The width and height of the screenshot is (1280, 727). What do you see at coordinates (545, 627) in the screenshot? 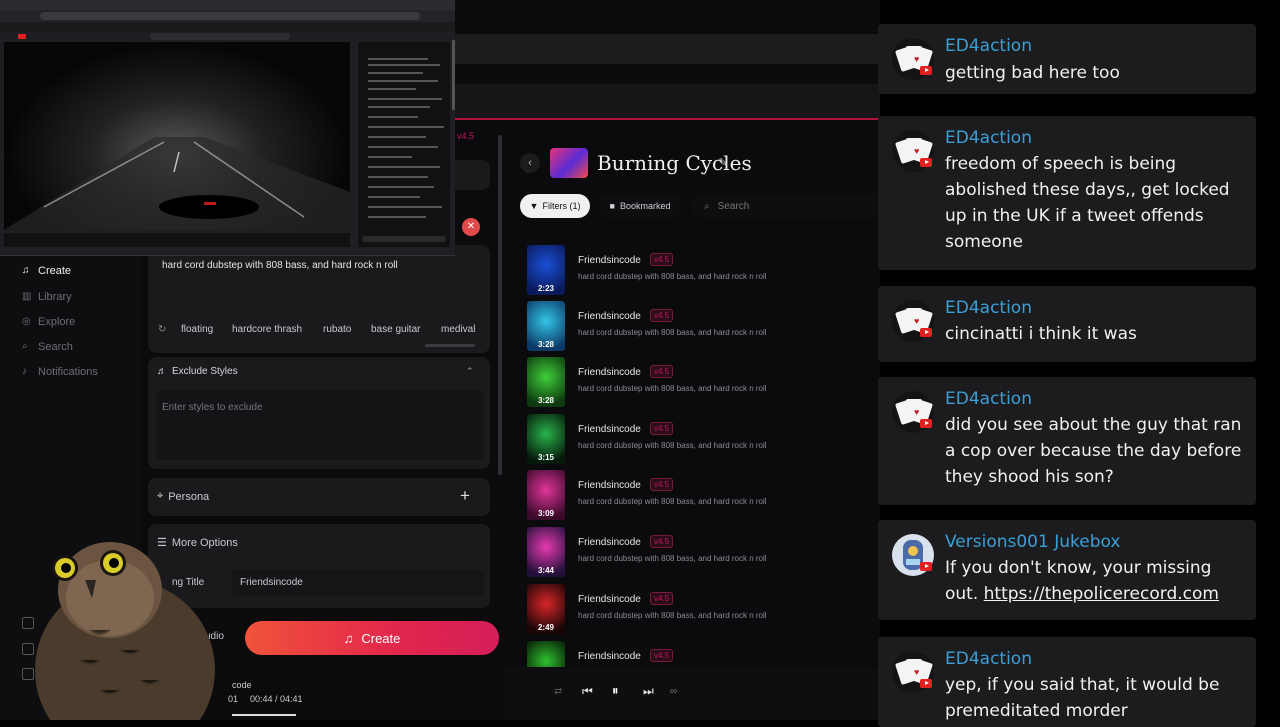
I see `song-duration: 2:49` at bounding box center [545, 627].